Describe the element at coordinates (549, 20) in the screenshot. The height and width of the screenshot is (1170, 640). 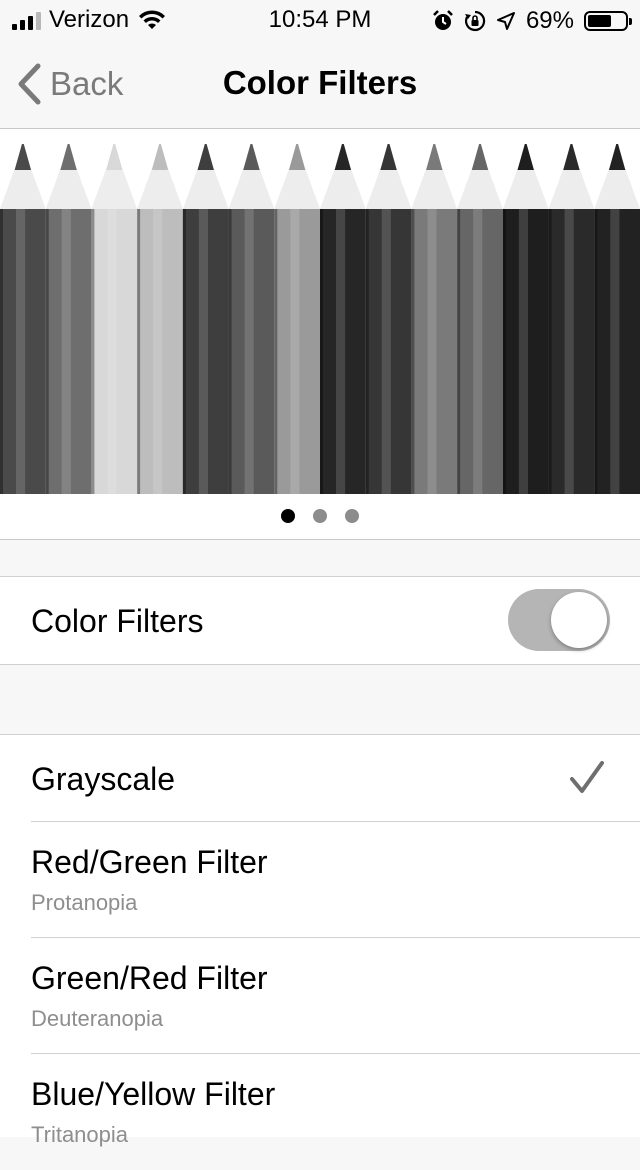
I see `battery-percent: 69%` at that location.